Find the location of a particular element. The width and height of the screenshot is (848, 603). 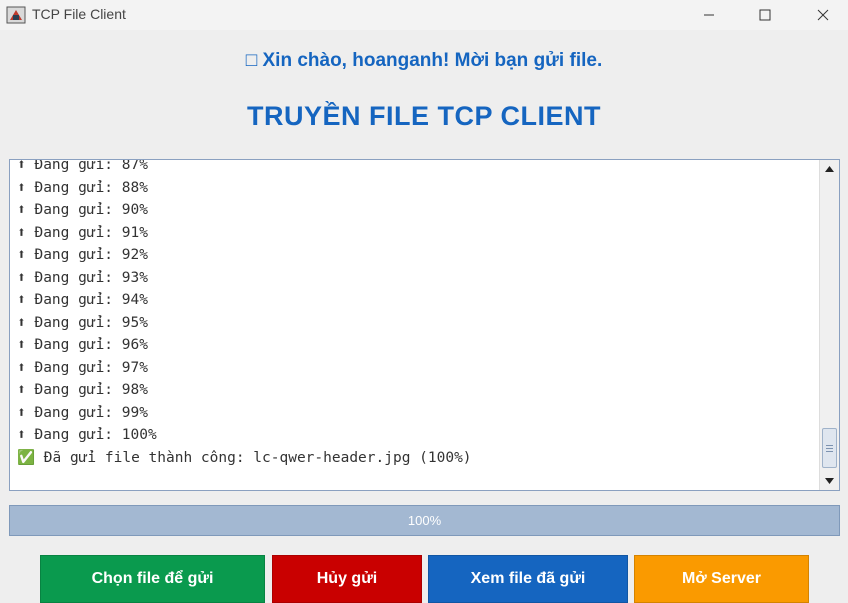

scroll-down-button is located at coordinates (829, 481).